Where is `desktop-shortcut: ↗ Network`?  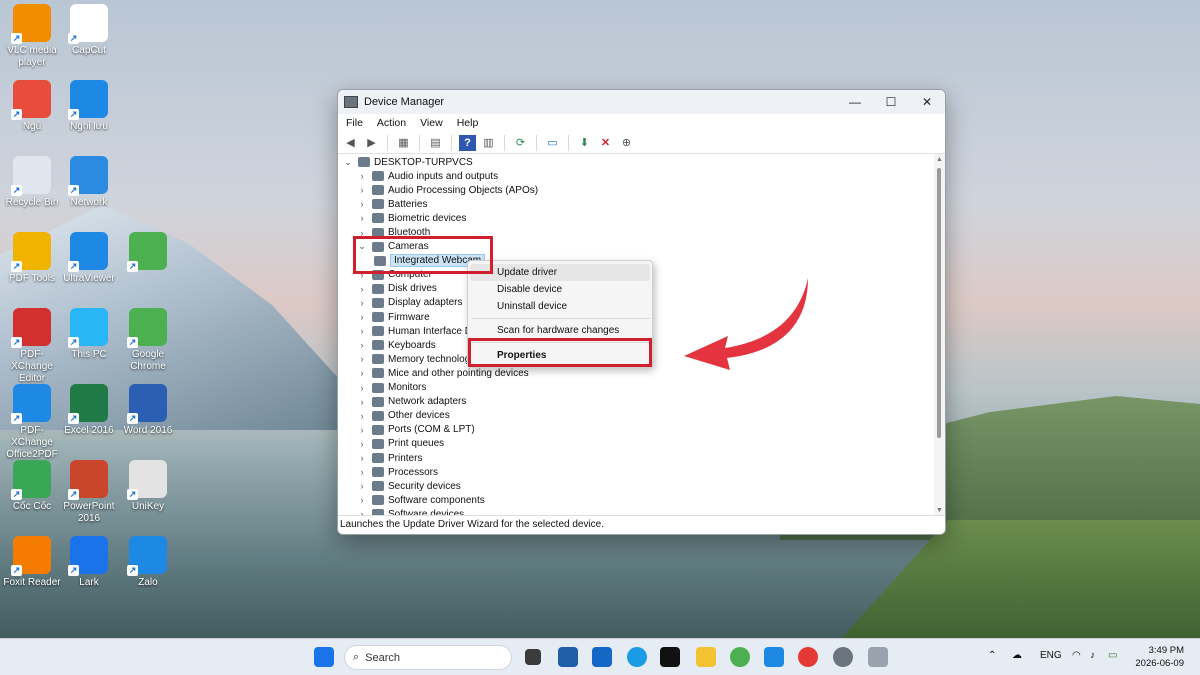
desktop-shortcut: ↗ Network is located at coordinates (89, 182).